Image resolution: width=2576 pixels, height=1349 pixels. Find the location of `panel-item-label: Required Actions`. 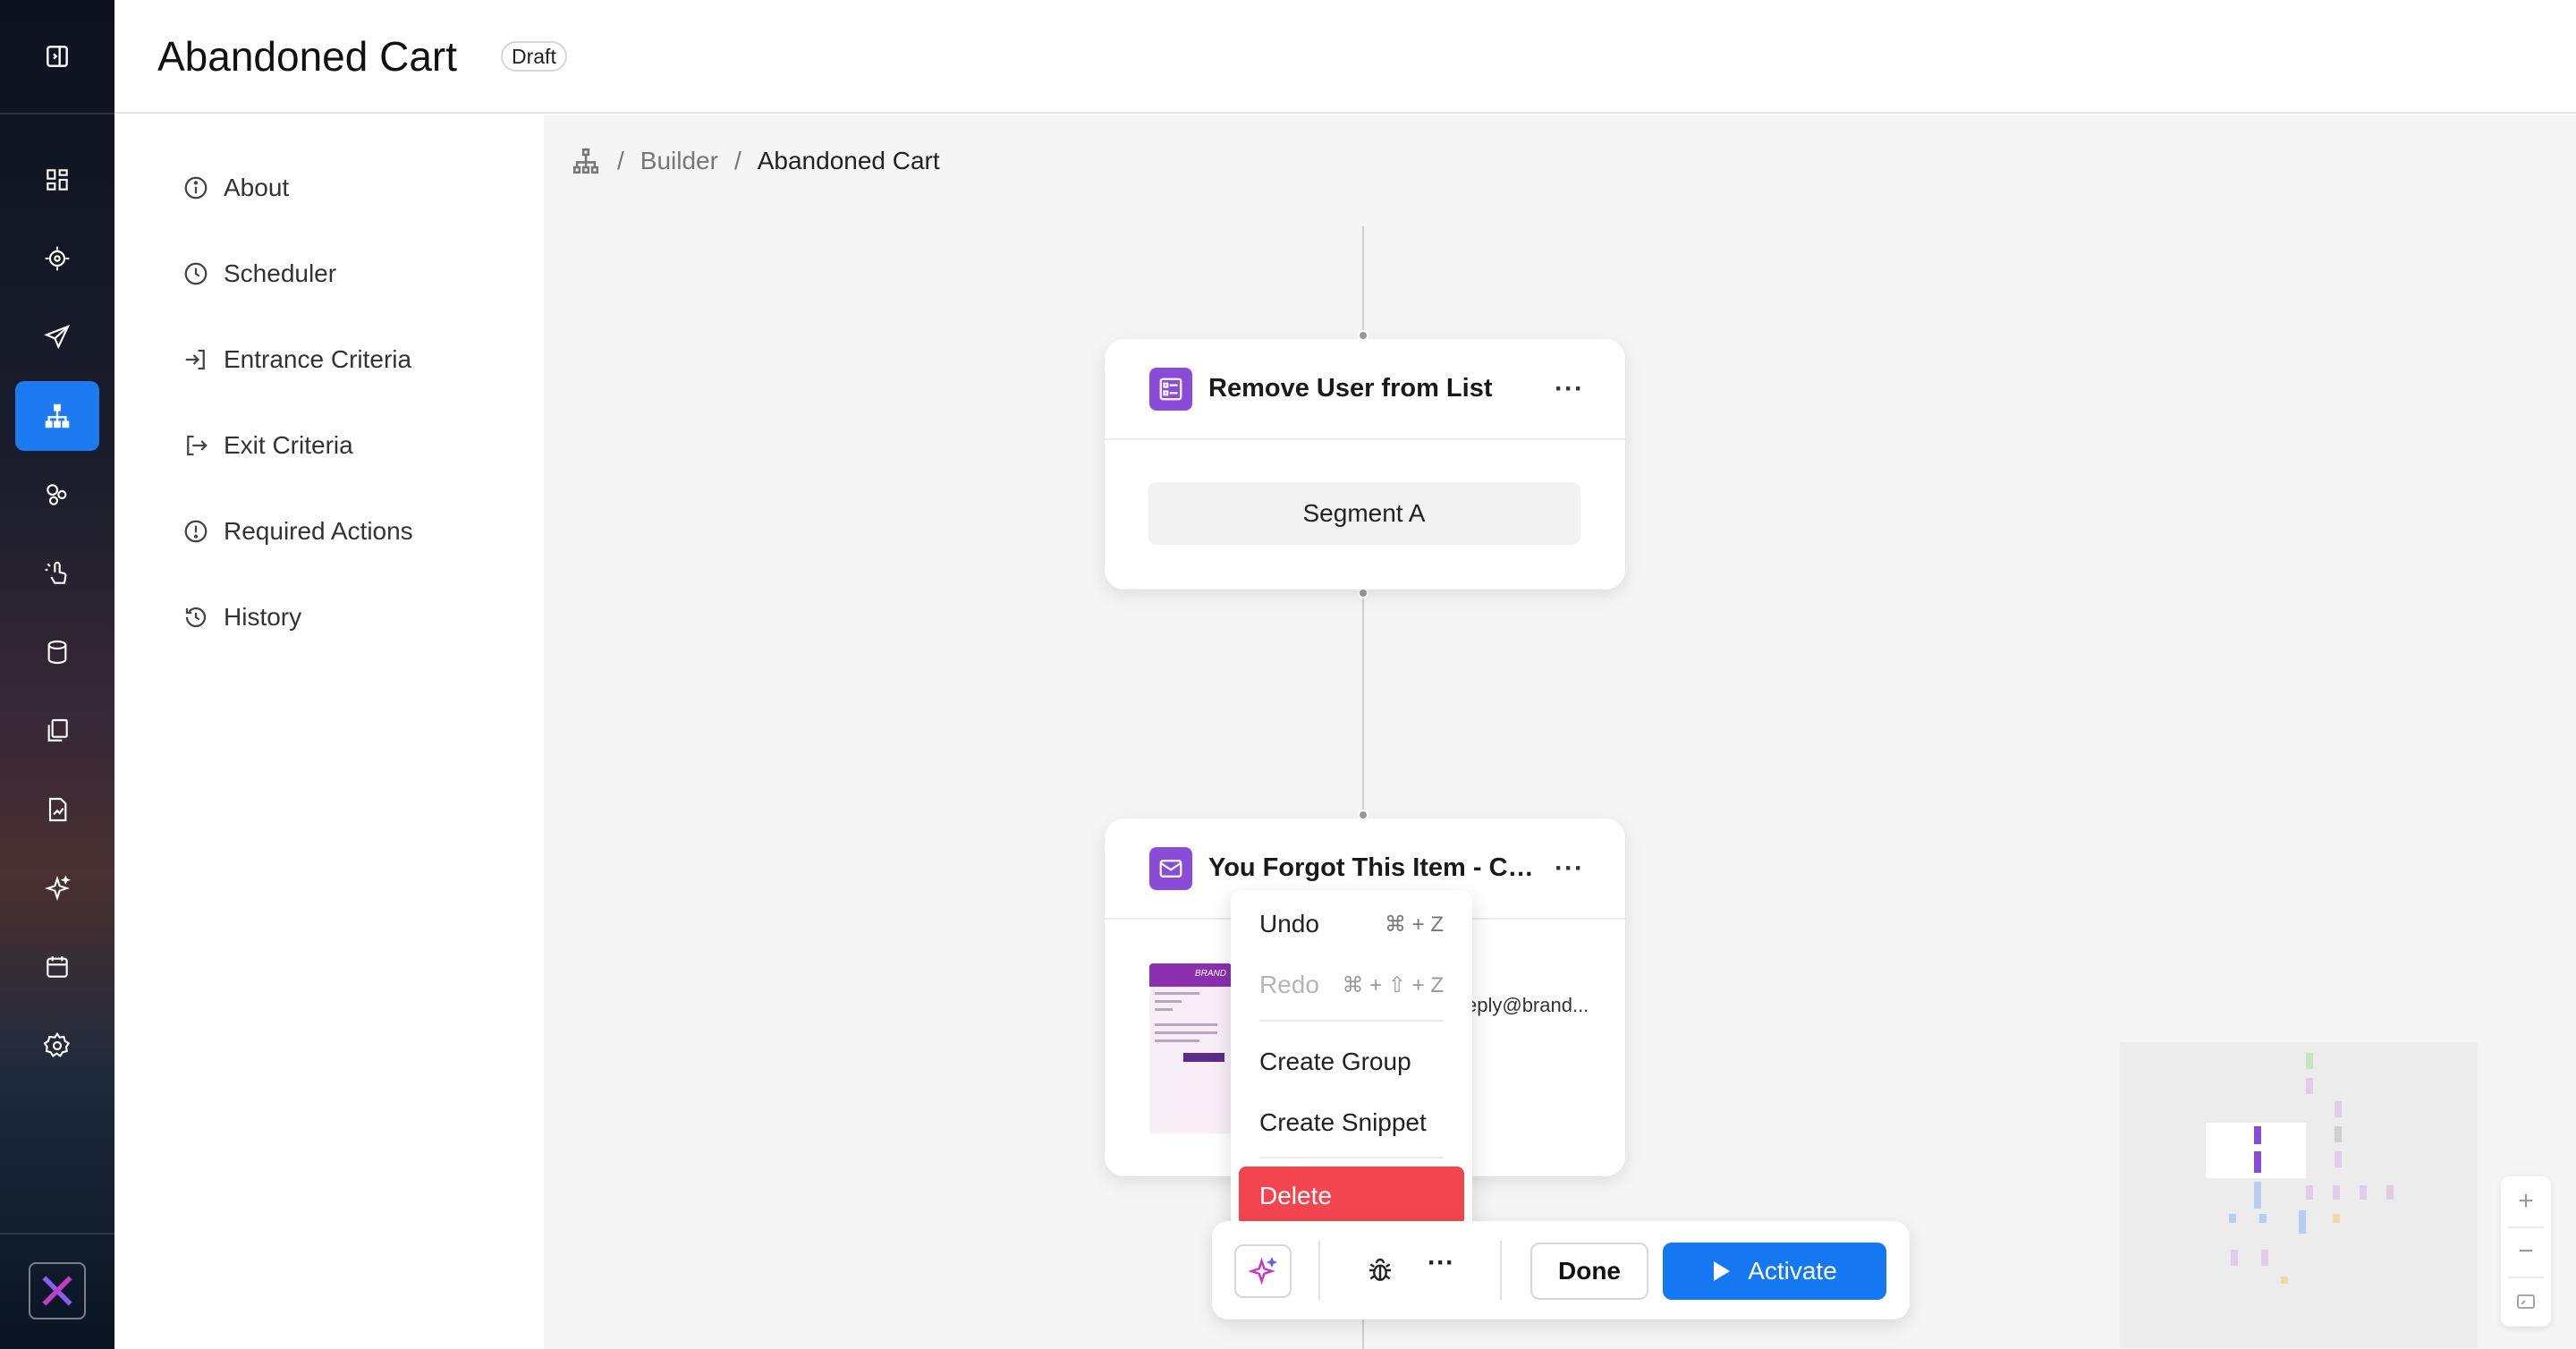

panel-item-label: Required Actions is located at coordinates (318, 531).